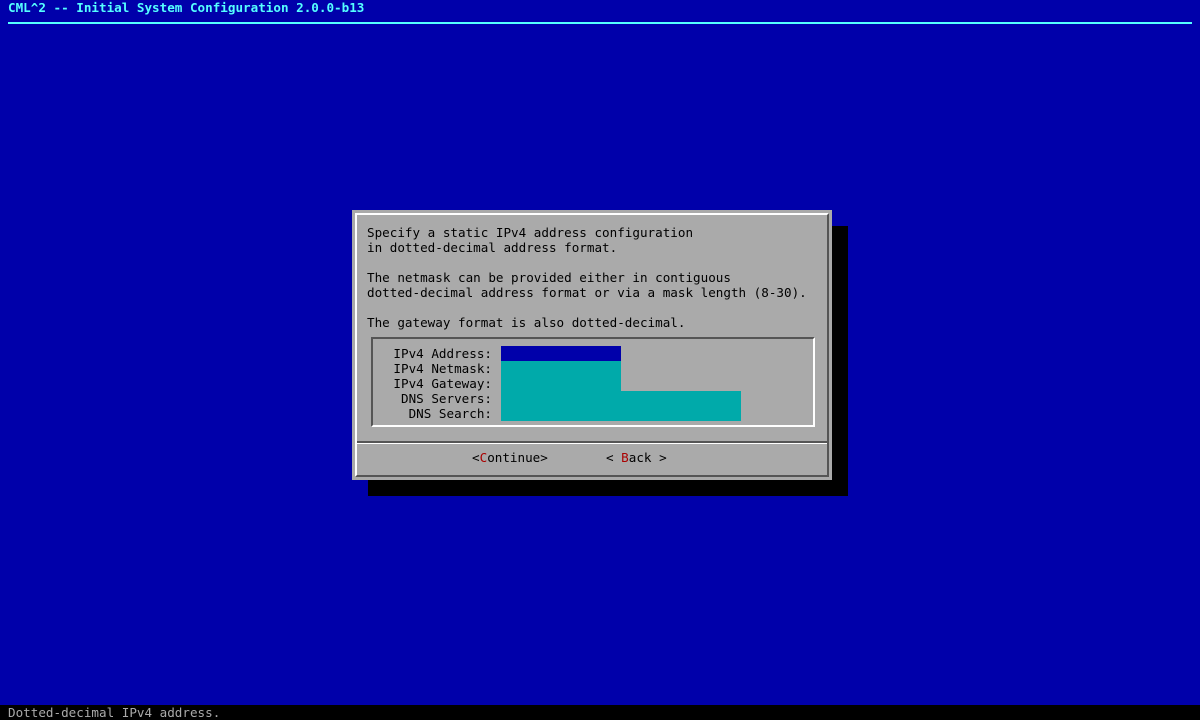 The height and width of the screenshot is (720, 1200). What do you see at coordinates (614, 457) in the screenshot?
I see `back-button-open-bracket: <` at bounding box center [614, 457].